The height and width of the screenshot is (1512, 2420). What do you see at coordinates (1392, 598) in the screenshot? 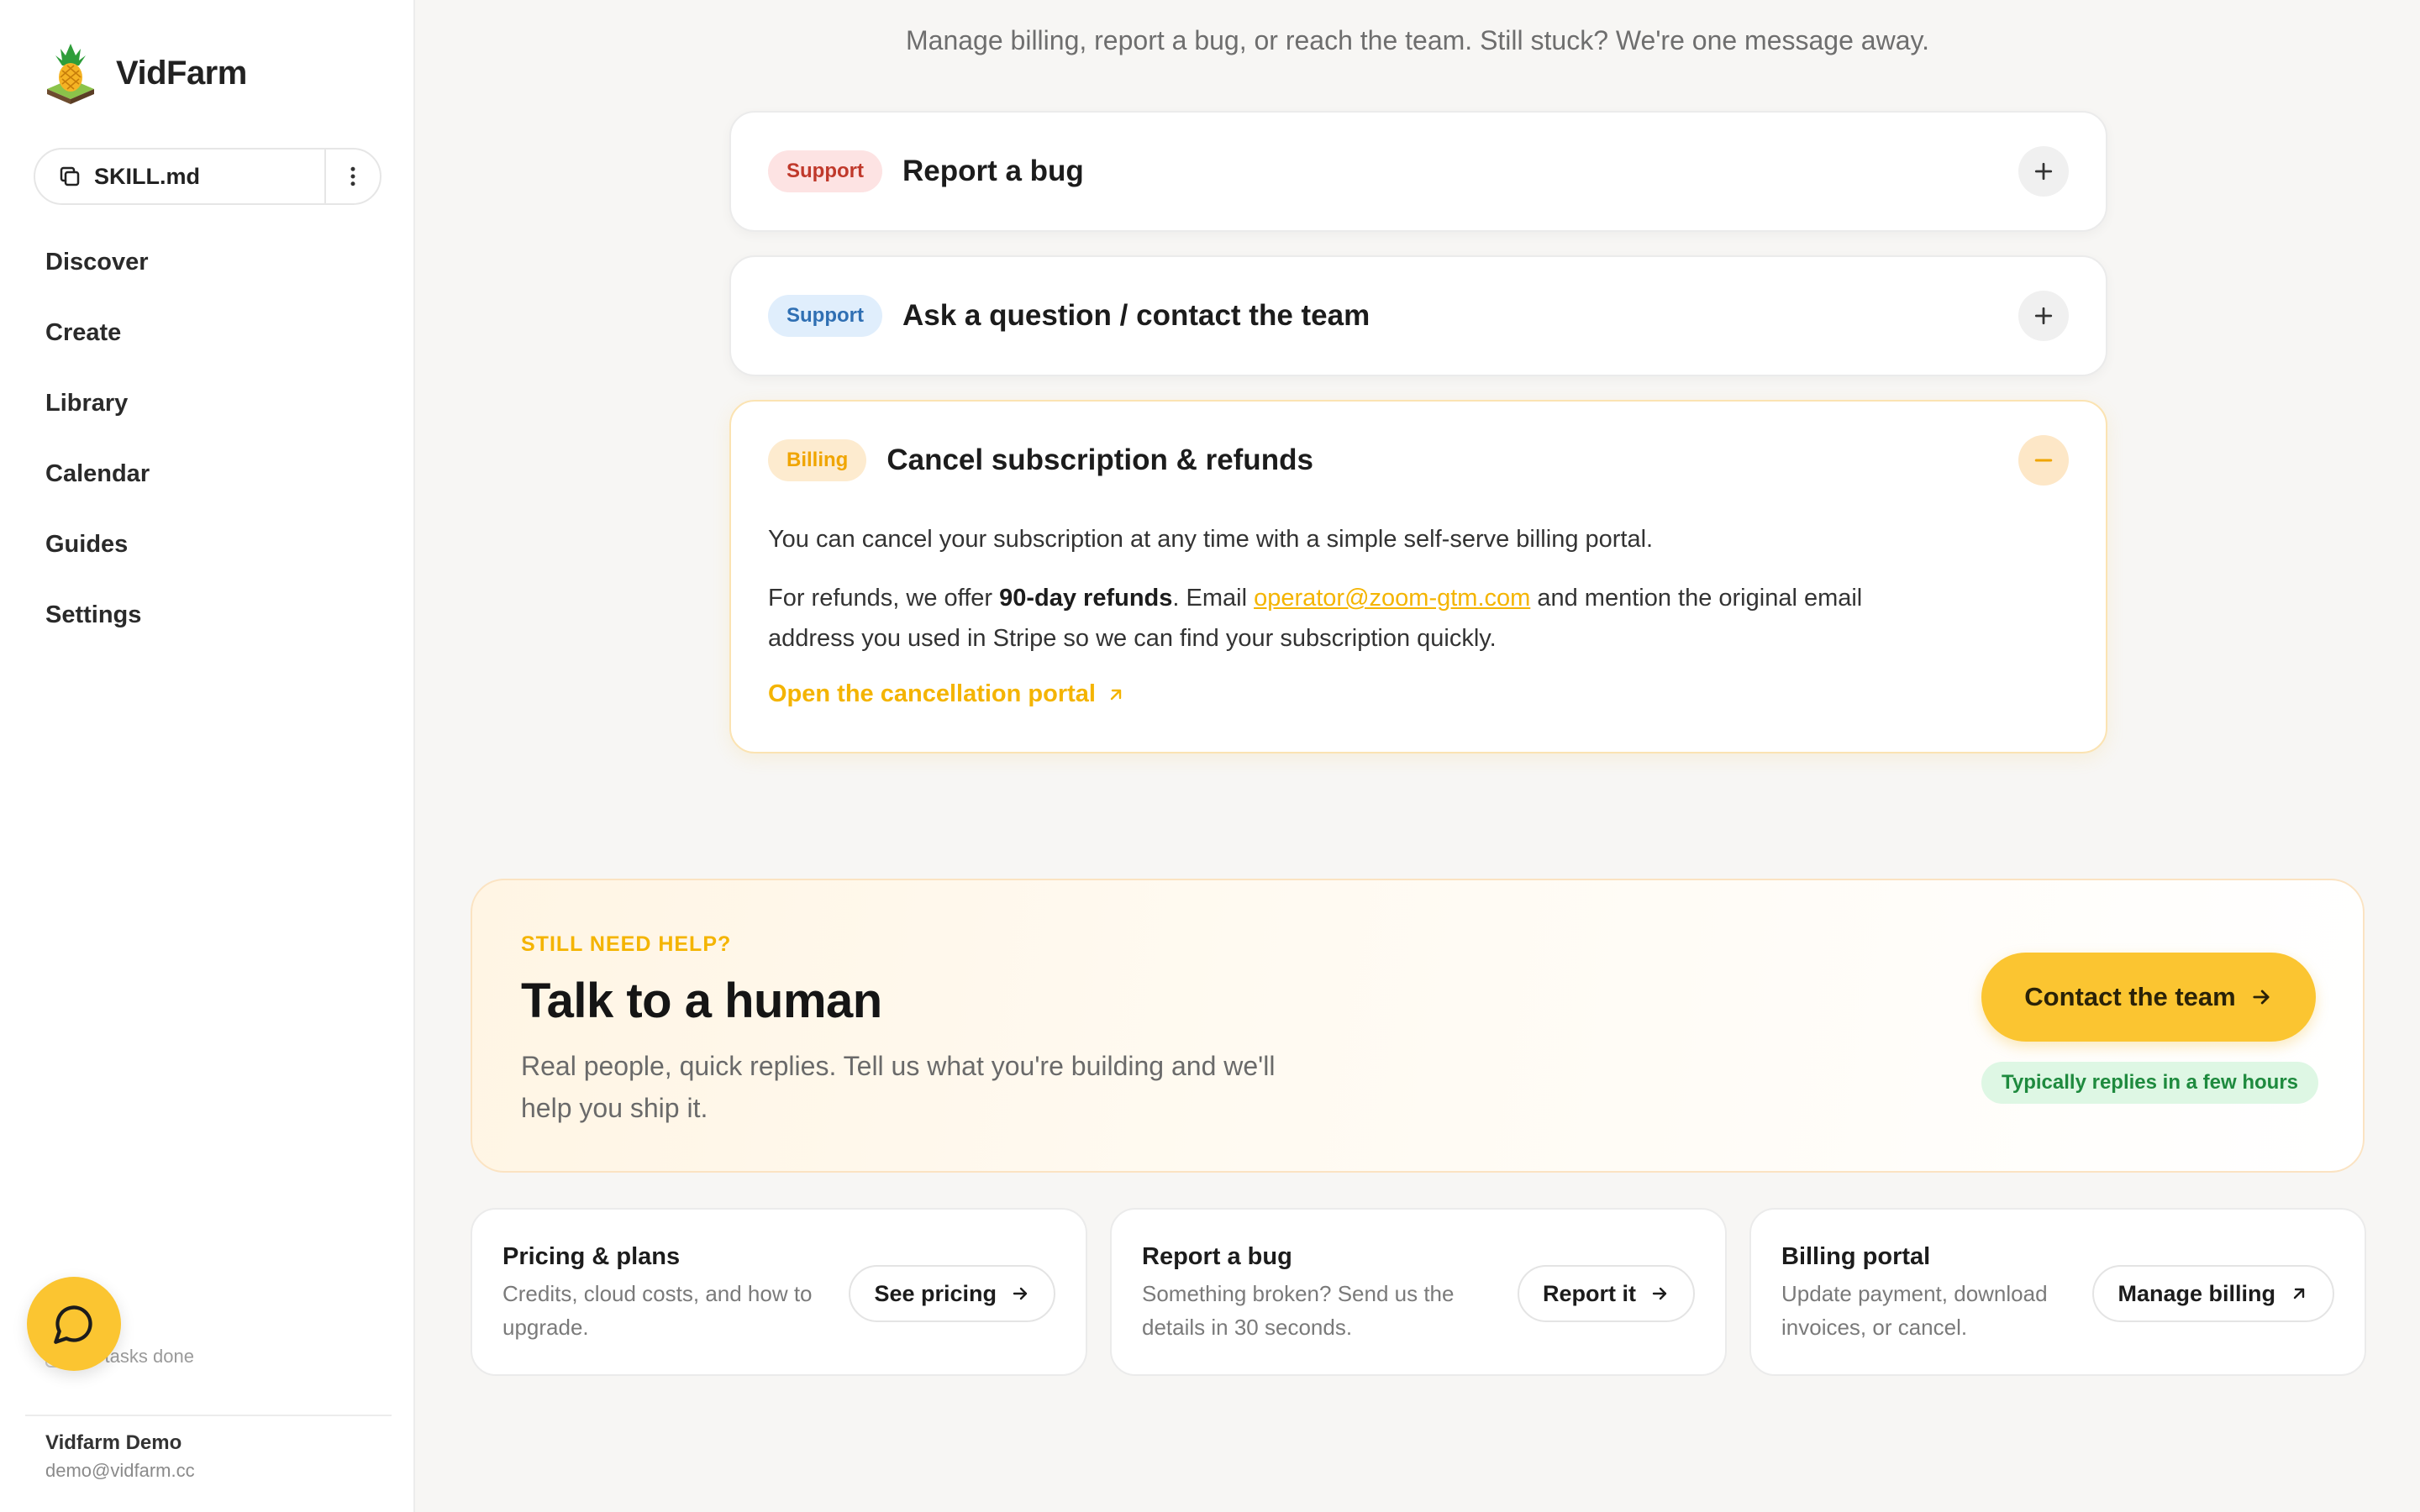
I see `support-email-link: operator@zoom-gtm.com` at bounding box center [1392, 598].